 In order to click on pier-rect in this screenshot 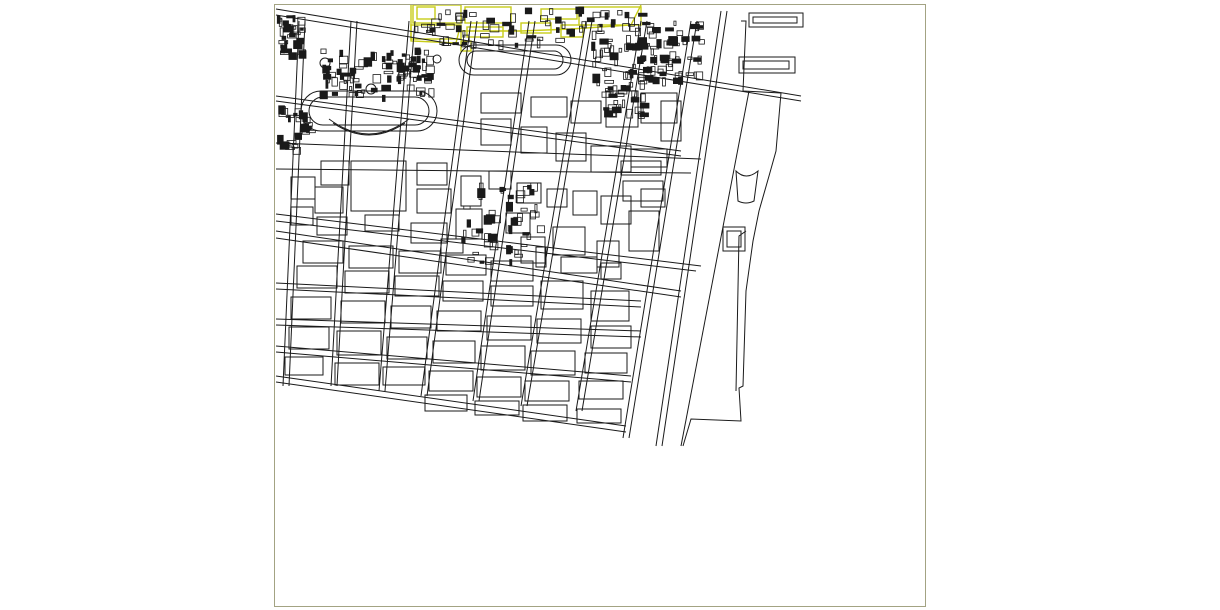, I will do `click(776, 20)`.